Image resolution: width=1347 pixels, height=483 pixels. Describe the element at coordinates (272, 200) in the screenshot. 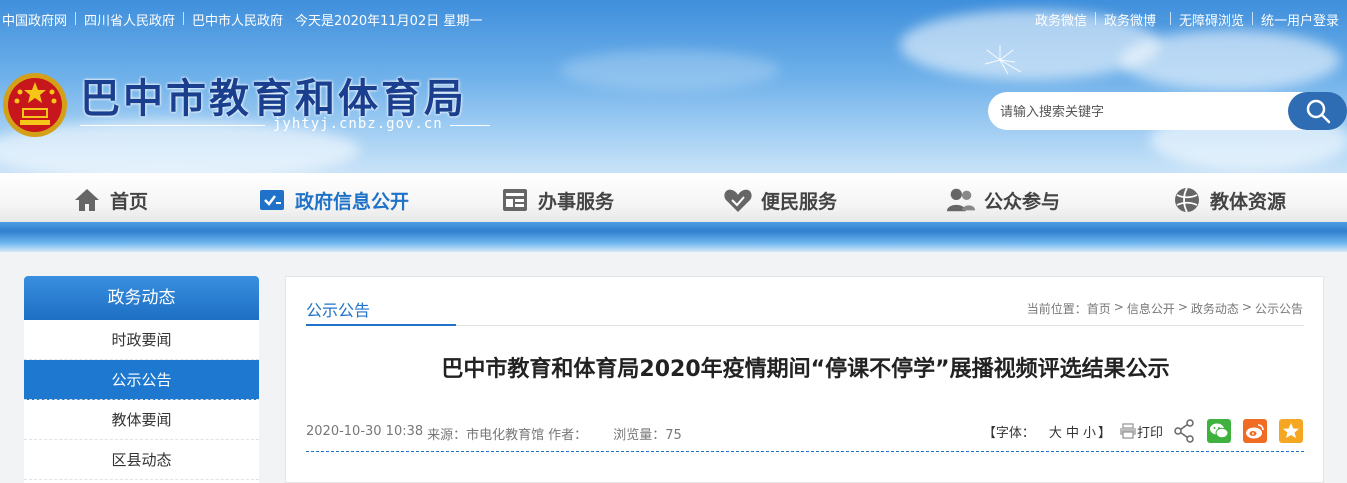

I see `checklist-icon` at that location.